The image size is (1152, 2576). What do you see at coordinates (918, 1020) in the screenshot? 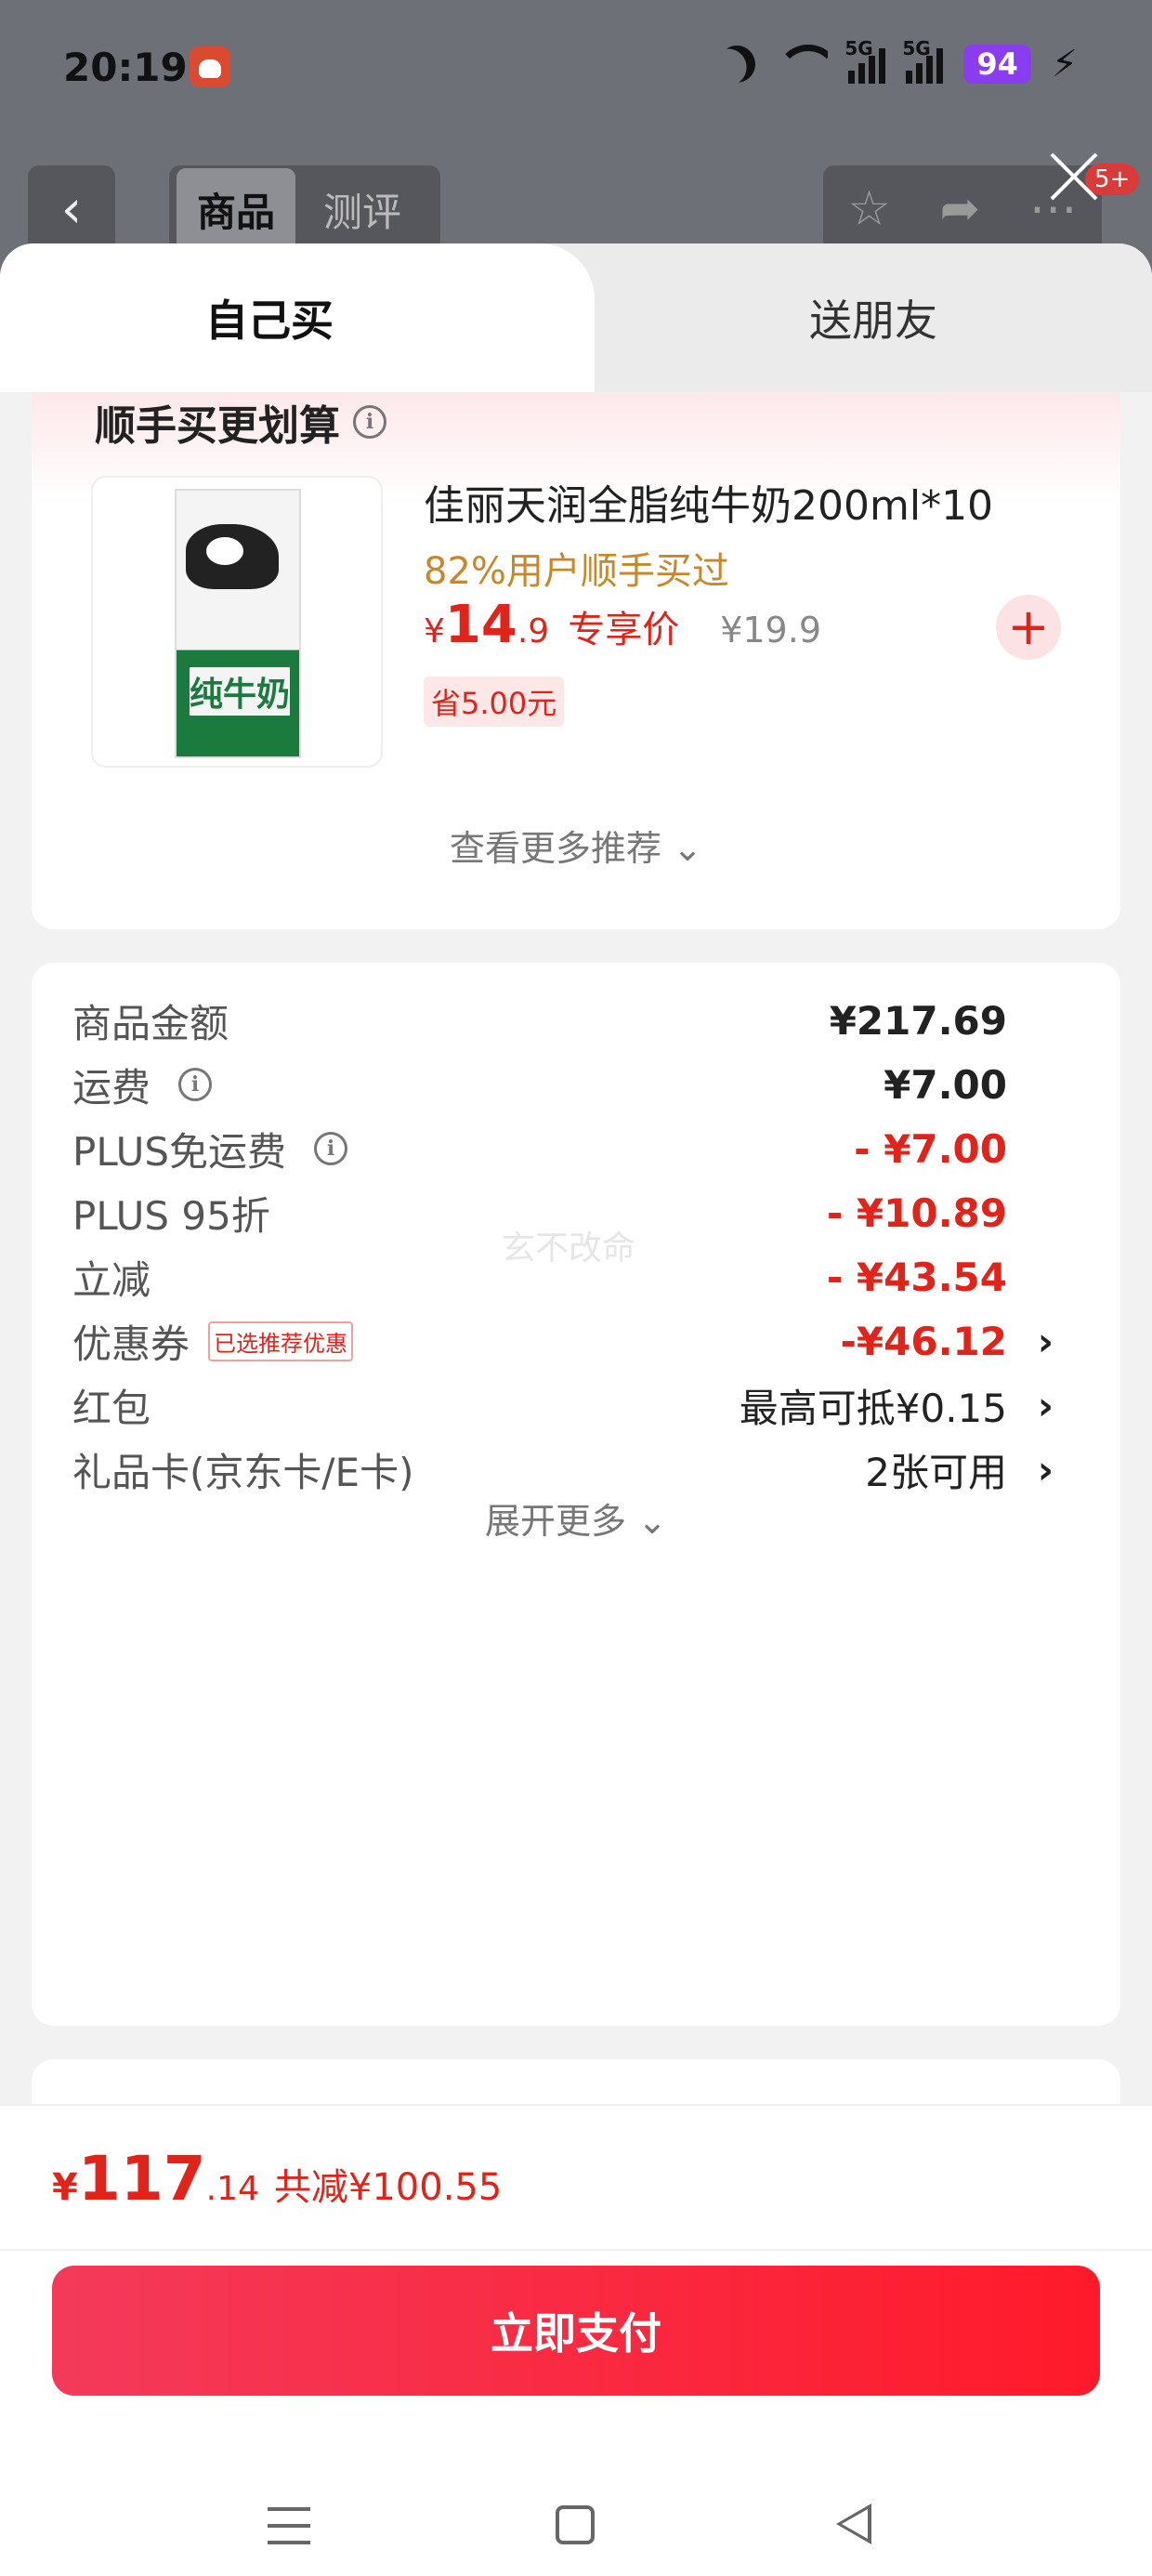
I see `row-value: ¥217.69` at bounding box center [918, 1020].